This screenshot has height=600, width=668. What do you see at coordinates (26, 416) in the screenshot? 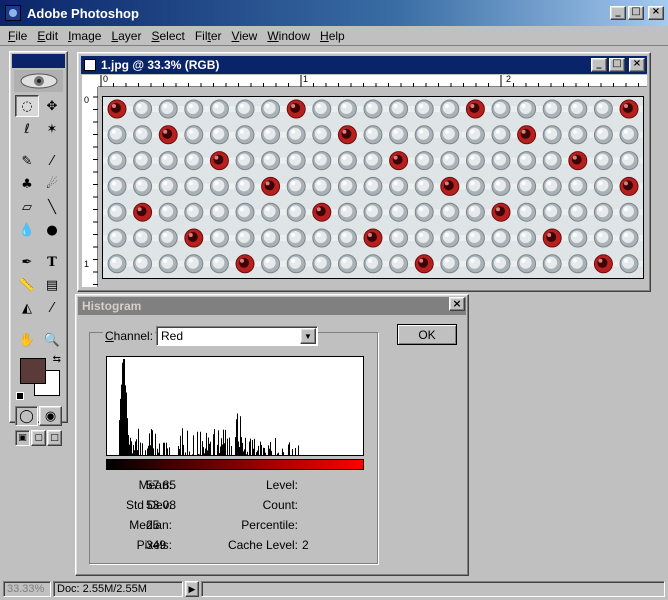
I see `standard-mode-icon: ◯` at bounding box center [26, 416].